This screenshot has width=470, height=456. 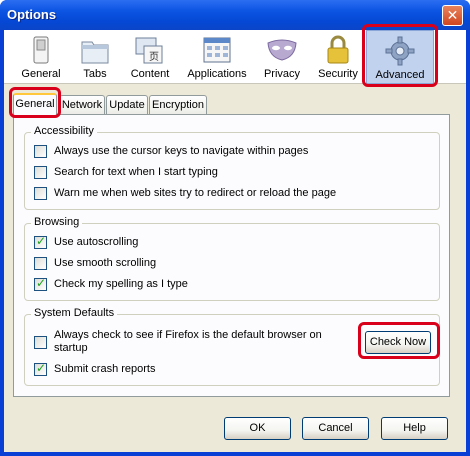 What do you see at coordinates (64, 131) in the screenshot?
I see `group-title: Accessibility` at bounding box center [64, 131].